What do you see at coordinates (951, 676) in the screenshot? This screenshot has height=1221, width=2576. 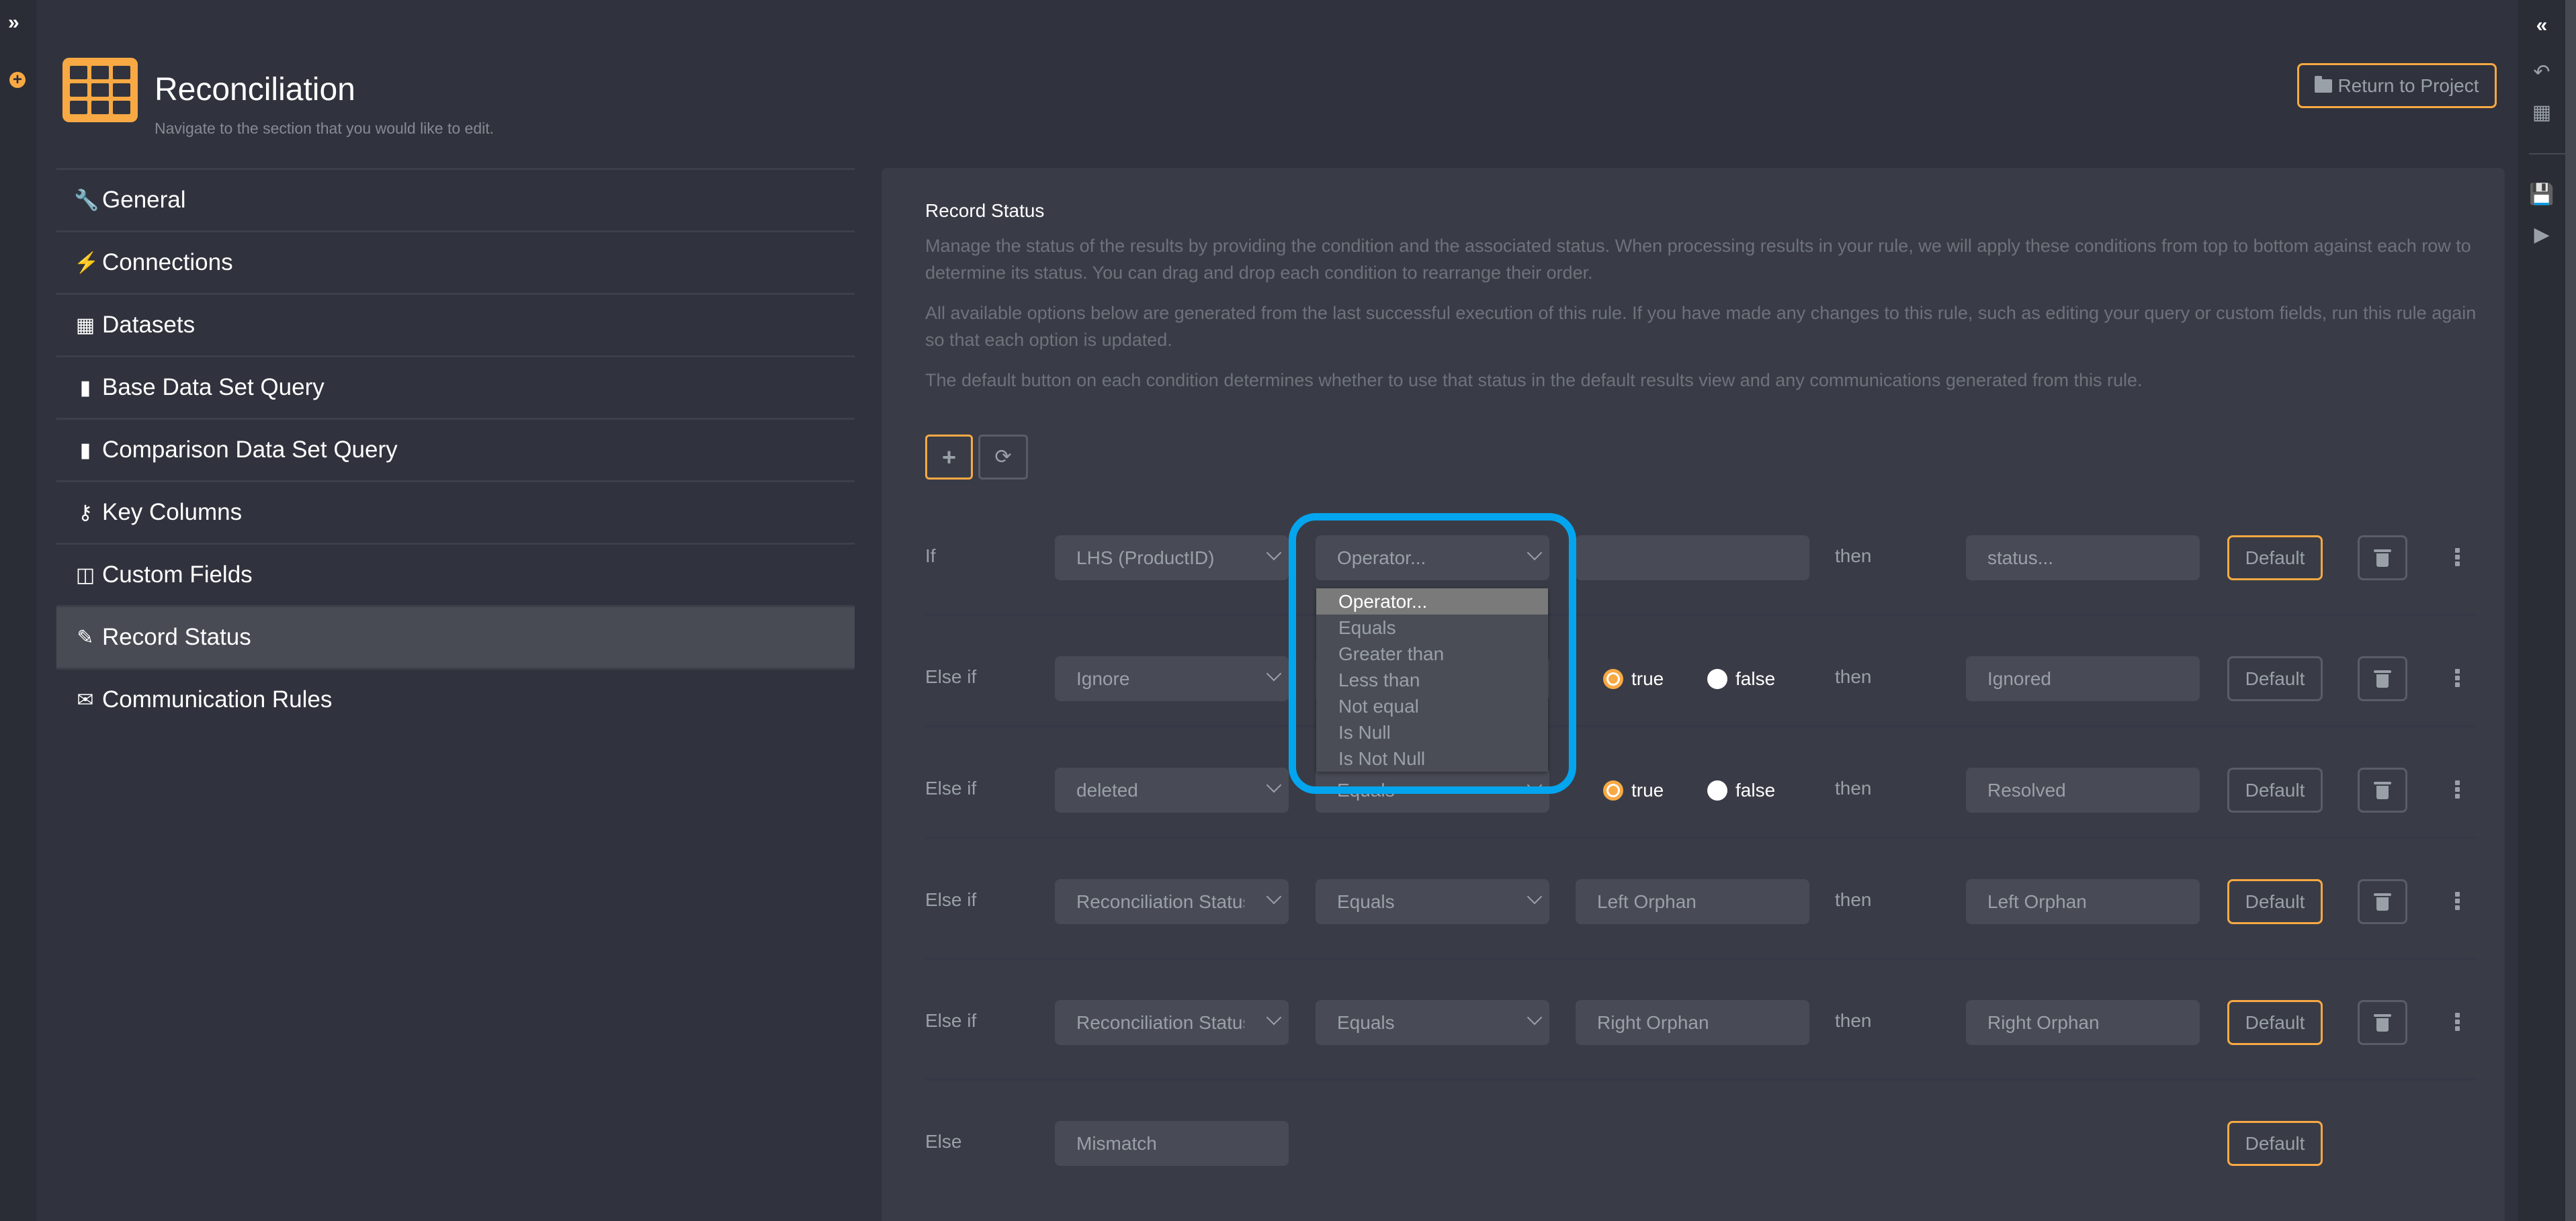 I see `condition-label: Else if` at bounding box center [951, 676].